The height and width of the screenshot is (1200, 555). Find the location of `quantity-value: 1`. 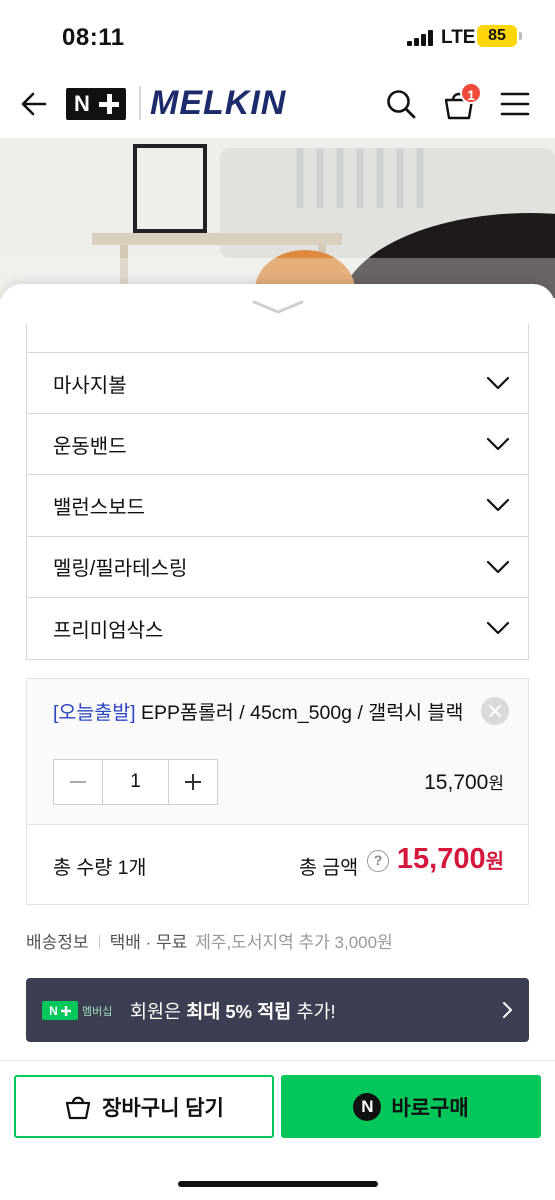

quantity-value: 1 is located at coordinates (135, 782).